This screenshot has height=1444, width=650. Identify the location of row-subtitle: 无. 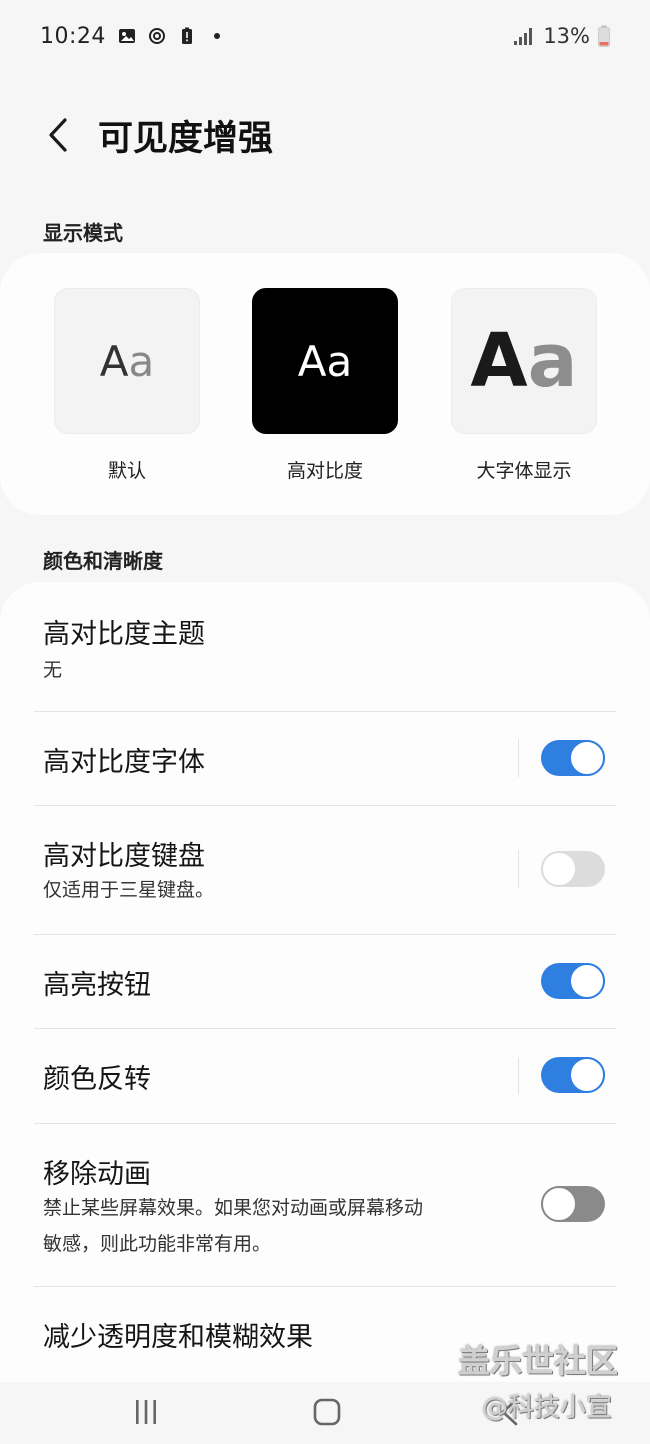
(53, 670).